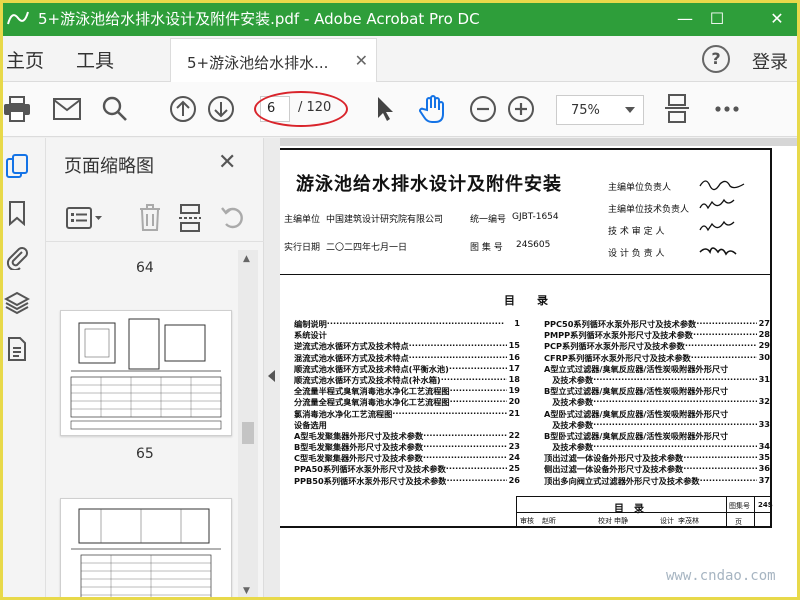  I want to click on thumbnail-options-icon, so click(85, 218).